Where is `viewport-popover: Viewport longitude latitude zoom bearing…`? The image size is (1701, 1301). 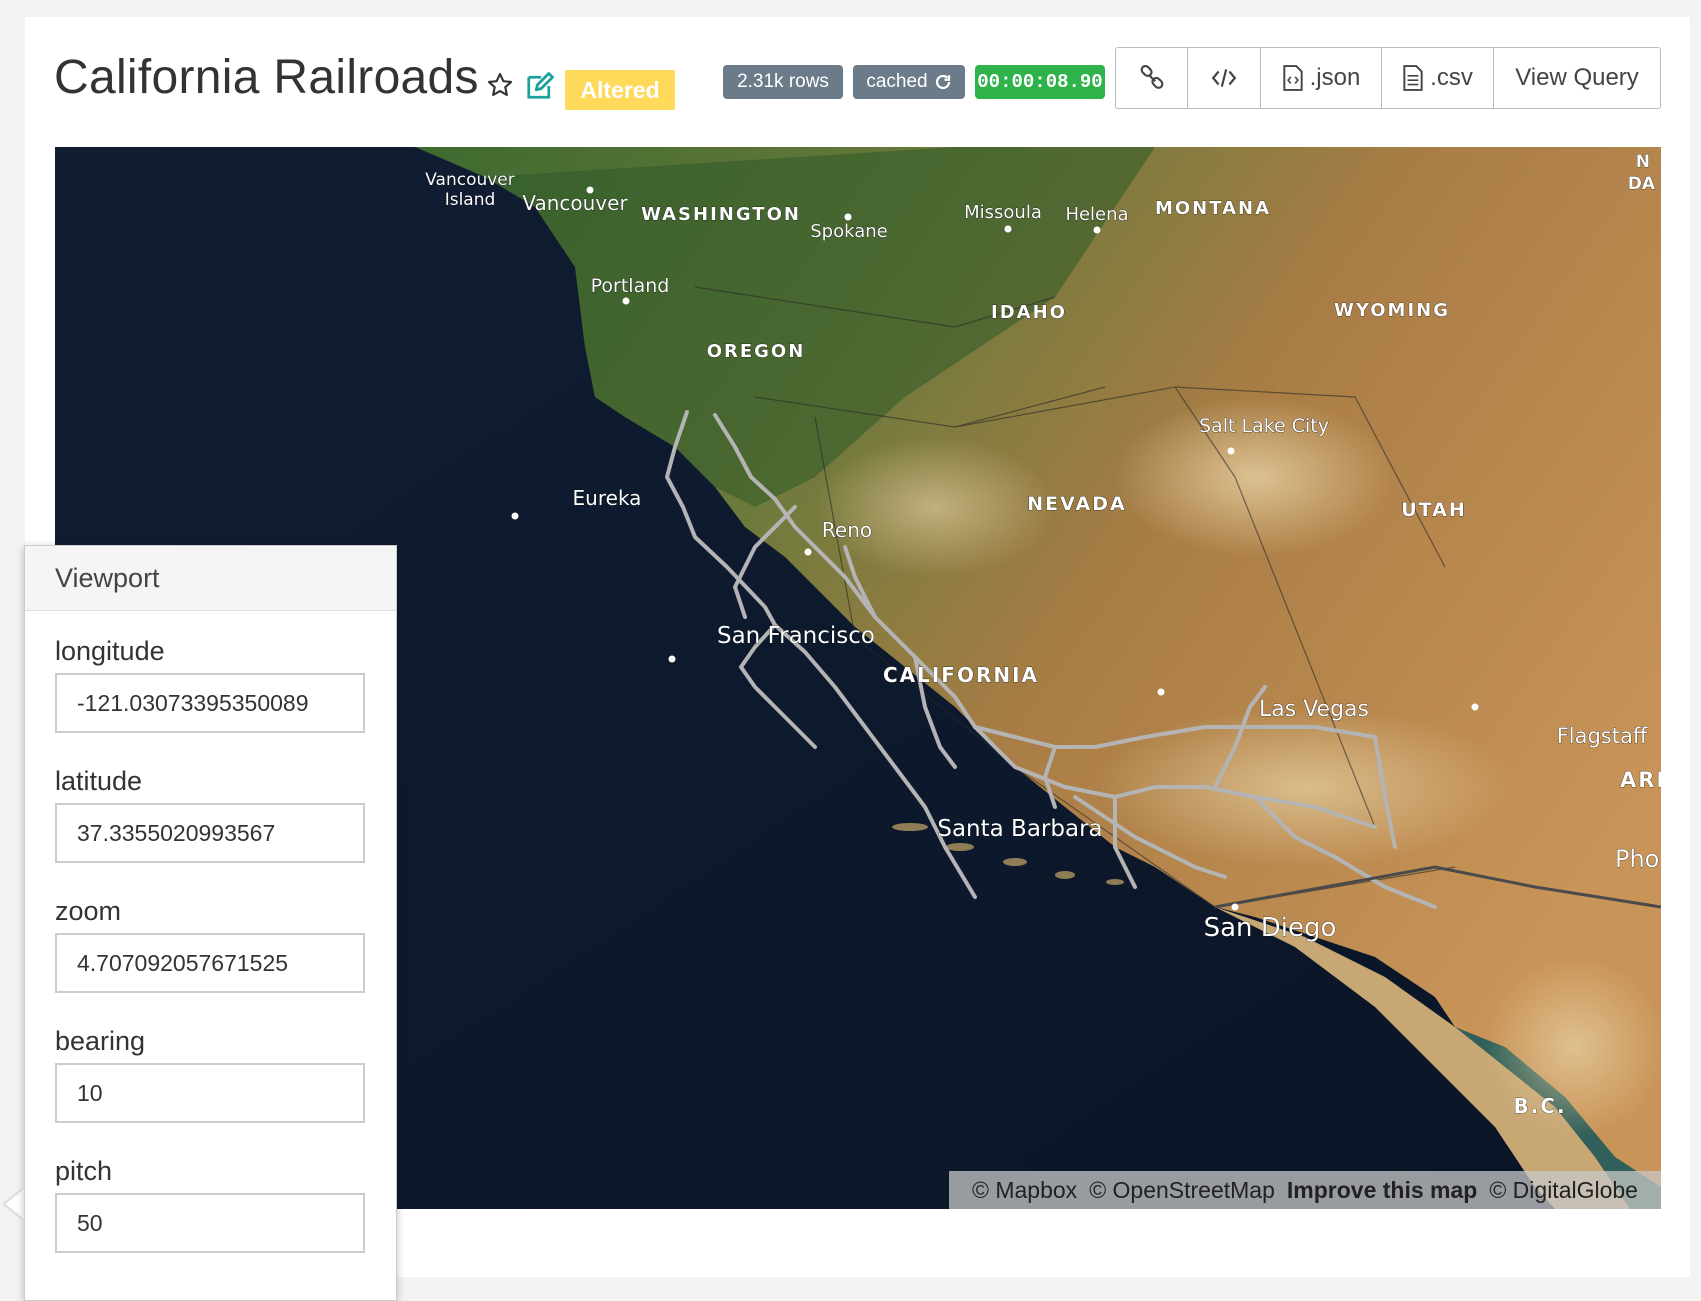
viewport-popover: Viewport longitude latitude zoom bearing… is located at coordinates (210, 923).